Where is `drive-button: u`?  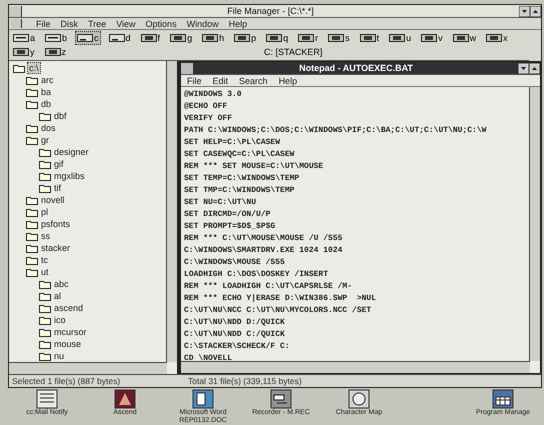
drive-button: u is located at coordinates (400, 38).